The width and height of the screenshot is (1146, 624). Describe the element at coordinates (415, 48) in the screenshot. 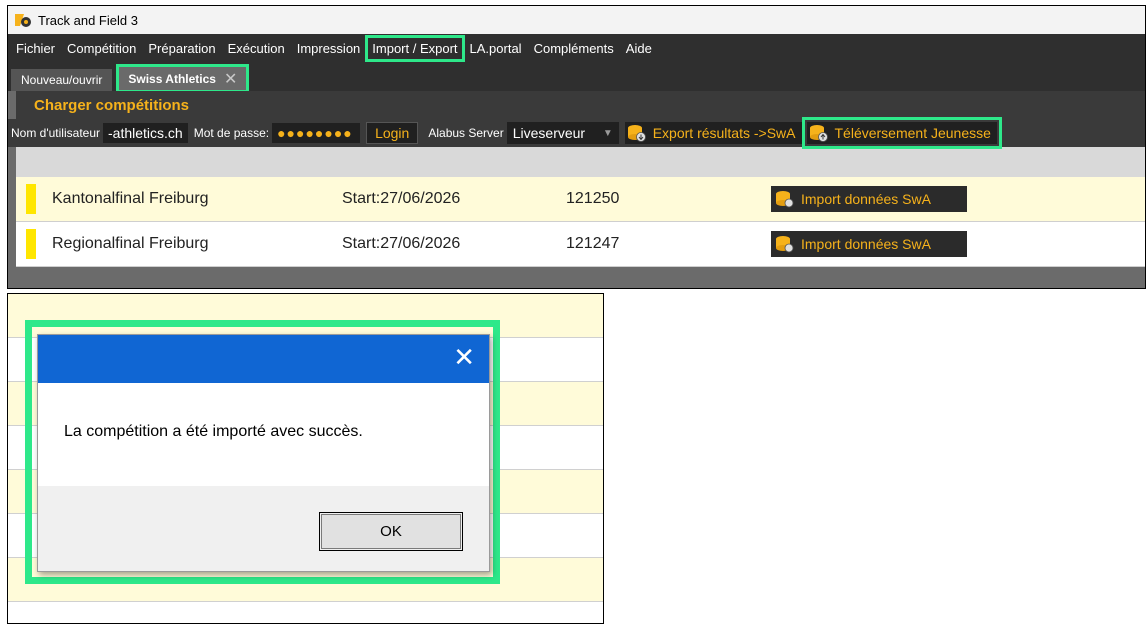

I see `menu-import-export: Import / Export` at that location.